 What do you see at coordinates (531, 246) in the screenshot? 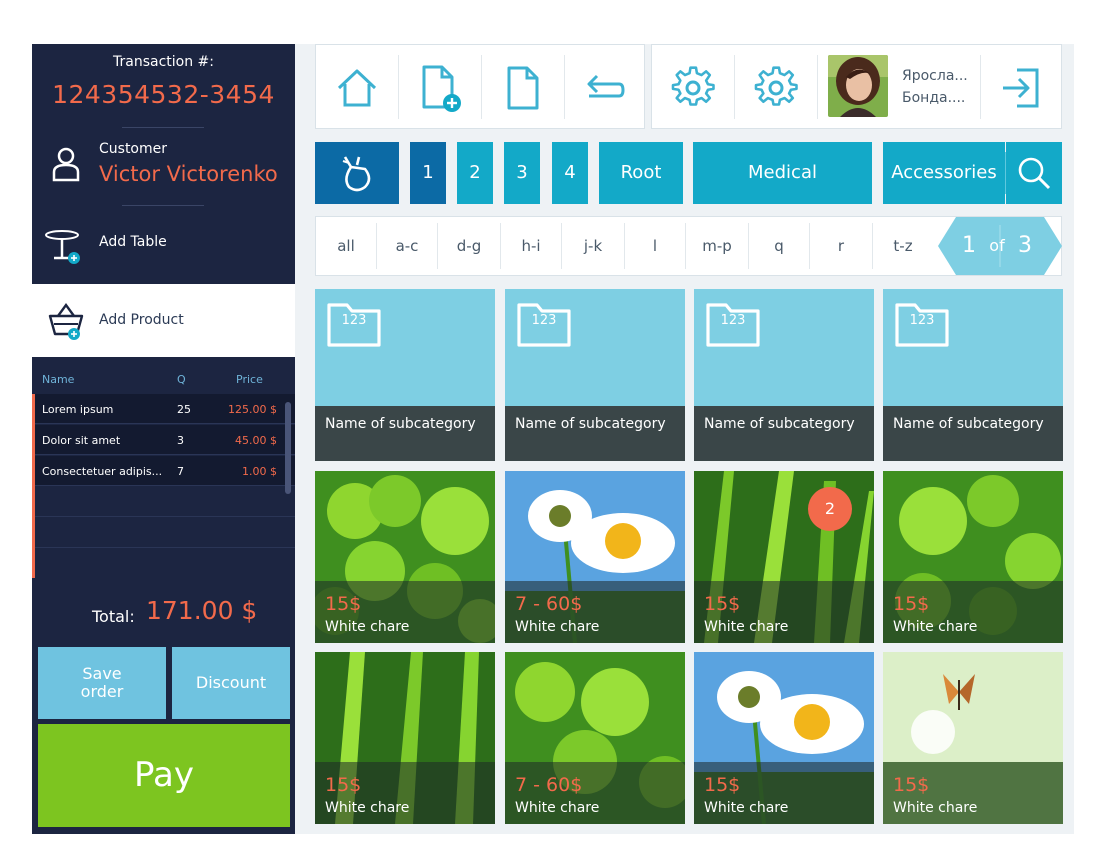
I see `filter-h-i: h-i` at bounding box center [531, 246].